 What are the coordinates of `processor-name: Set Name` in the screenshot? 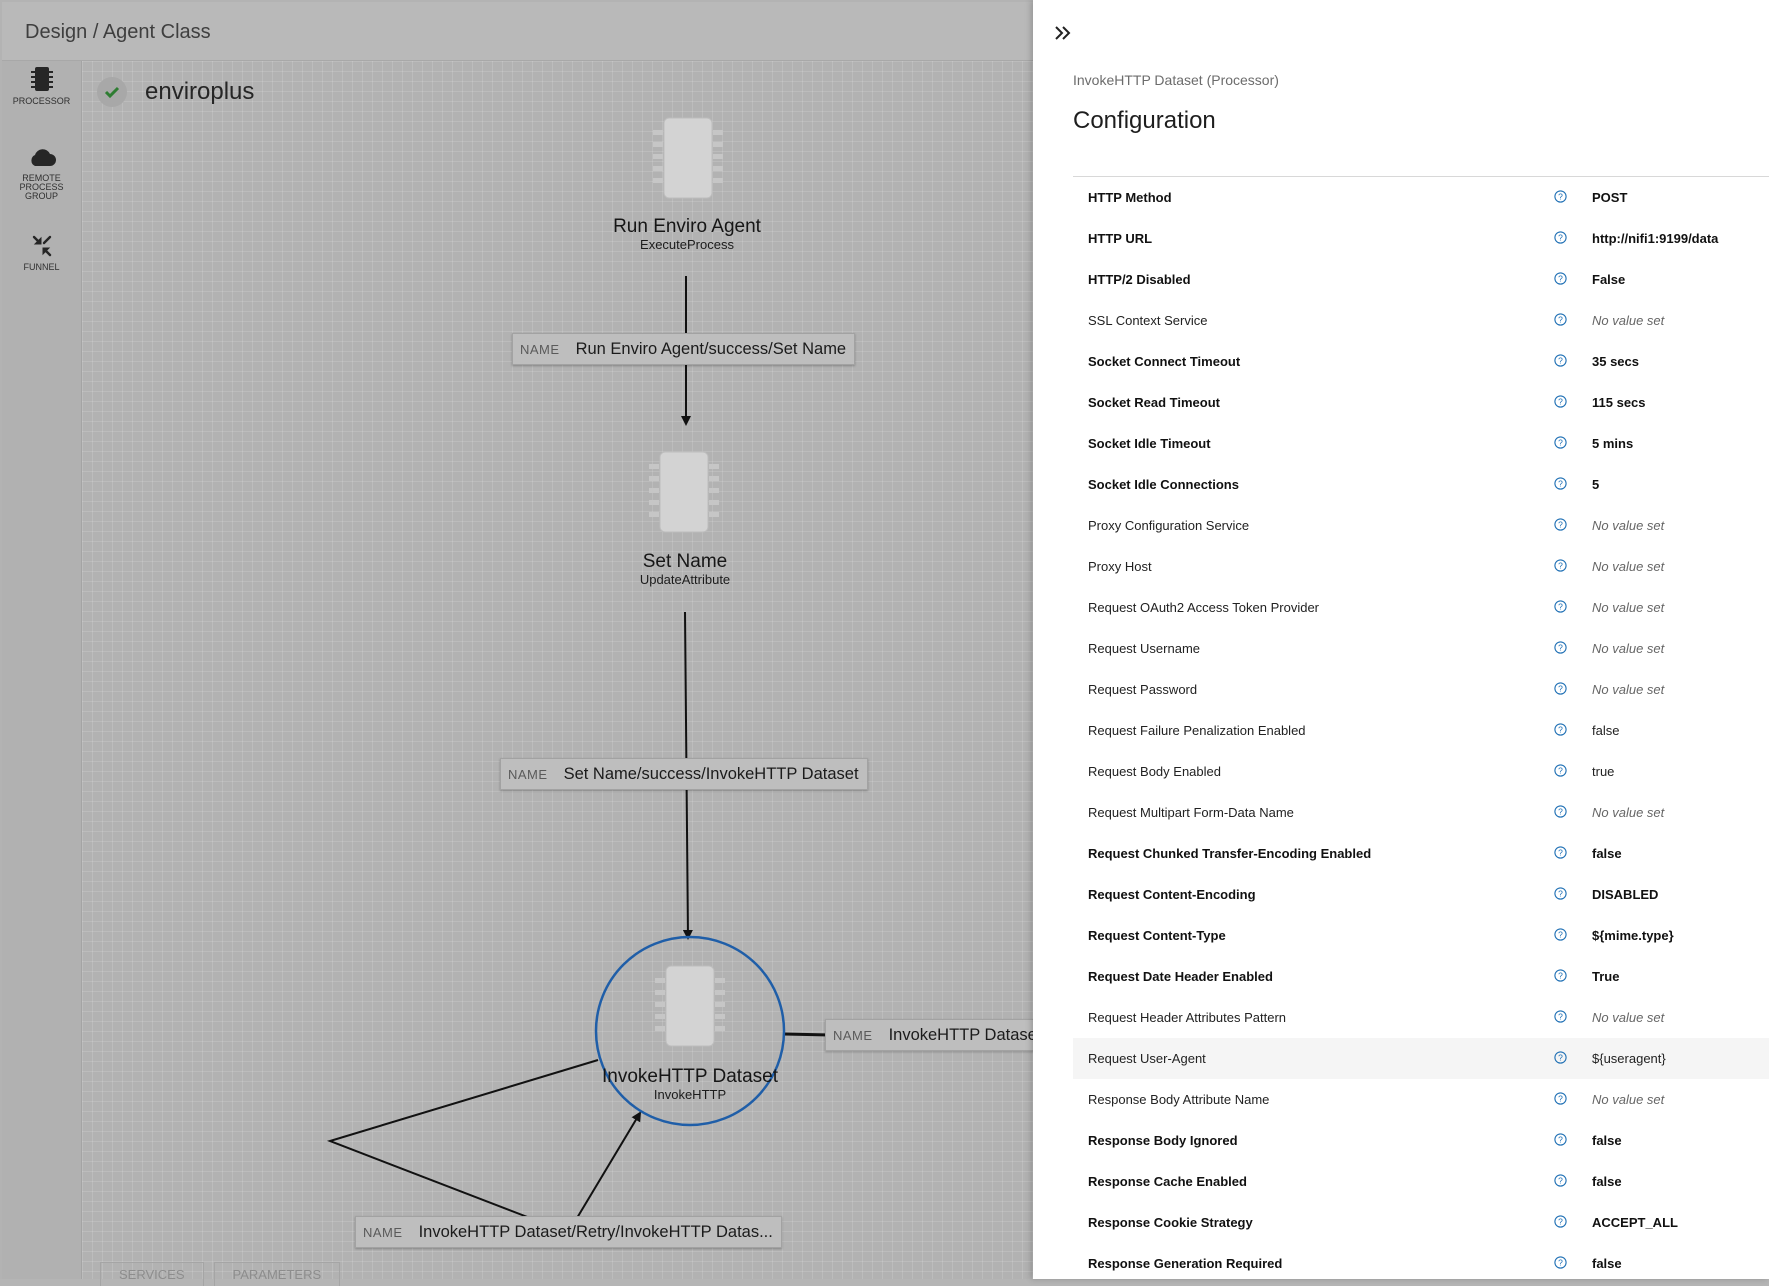 It's located at (685, 562).